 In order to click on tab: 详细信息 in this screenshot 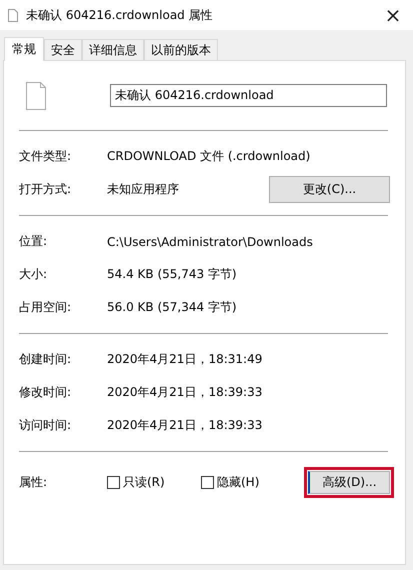, I will do `click(113, 49)`.